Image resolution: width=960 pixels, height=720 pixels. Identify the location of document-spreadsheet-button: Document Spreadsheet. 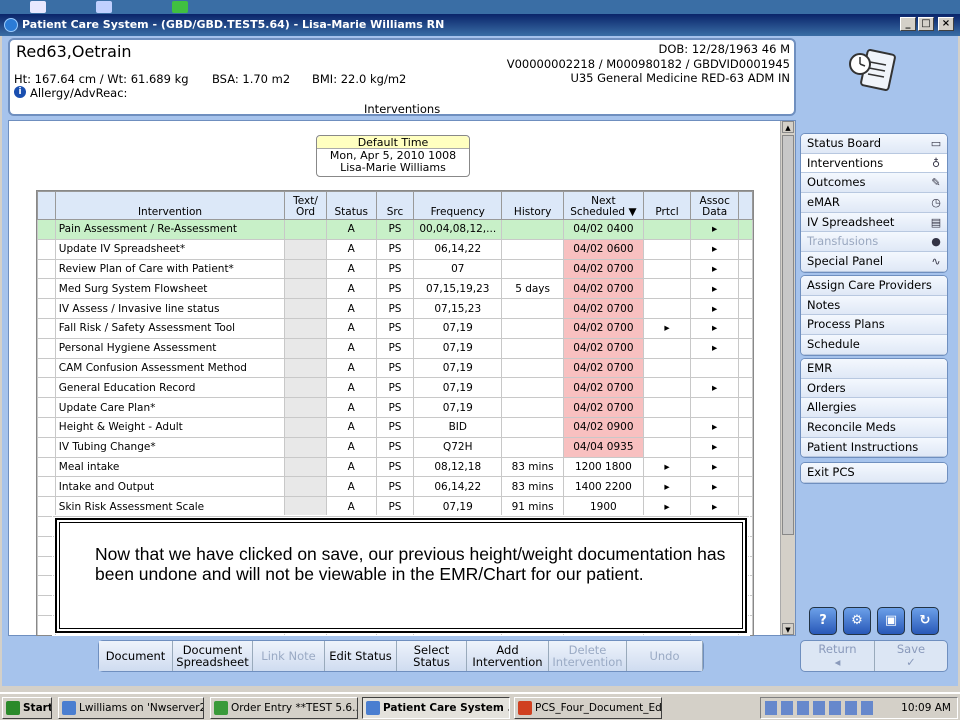
(213, 656).